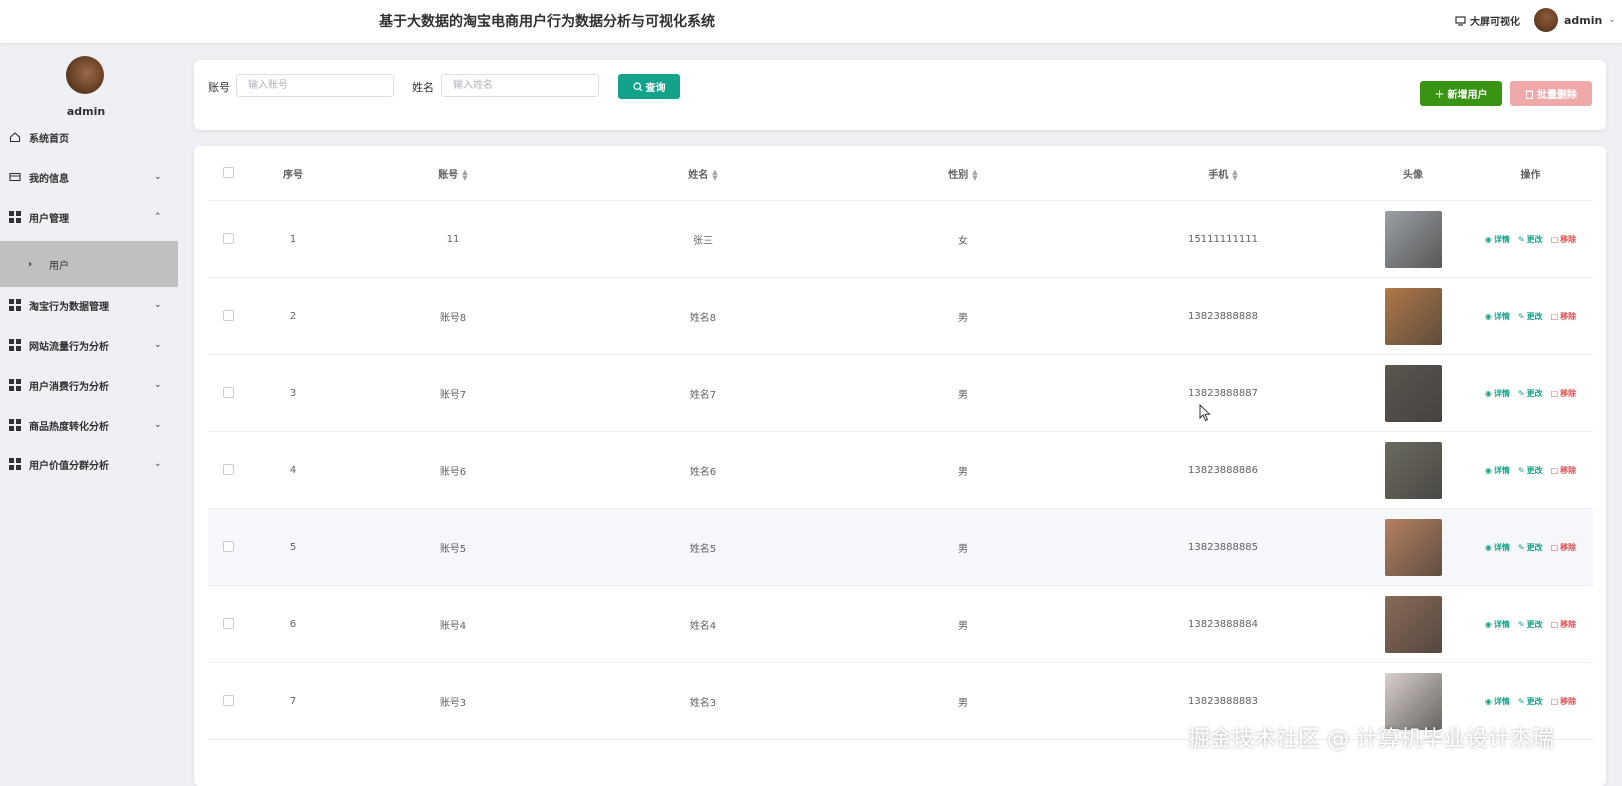  What do you see at coordinates (1223, 173) in the screenshot?
I see `col-phone-header: 手机 ▲ ▼` at bounding box center [1223, 173].